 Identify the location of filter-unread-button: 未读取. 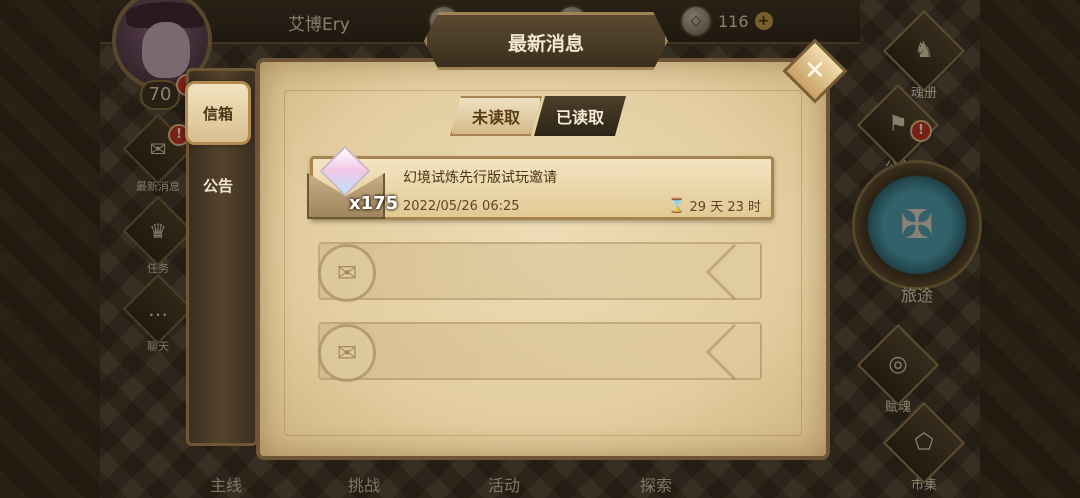
(496, 116).